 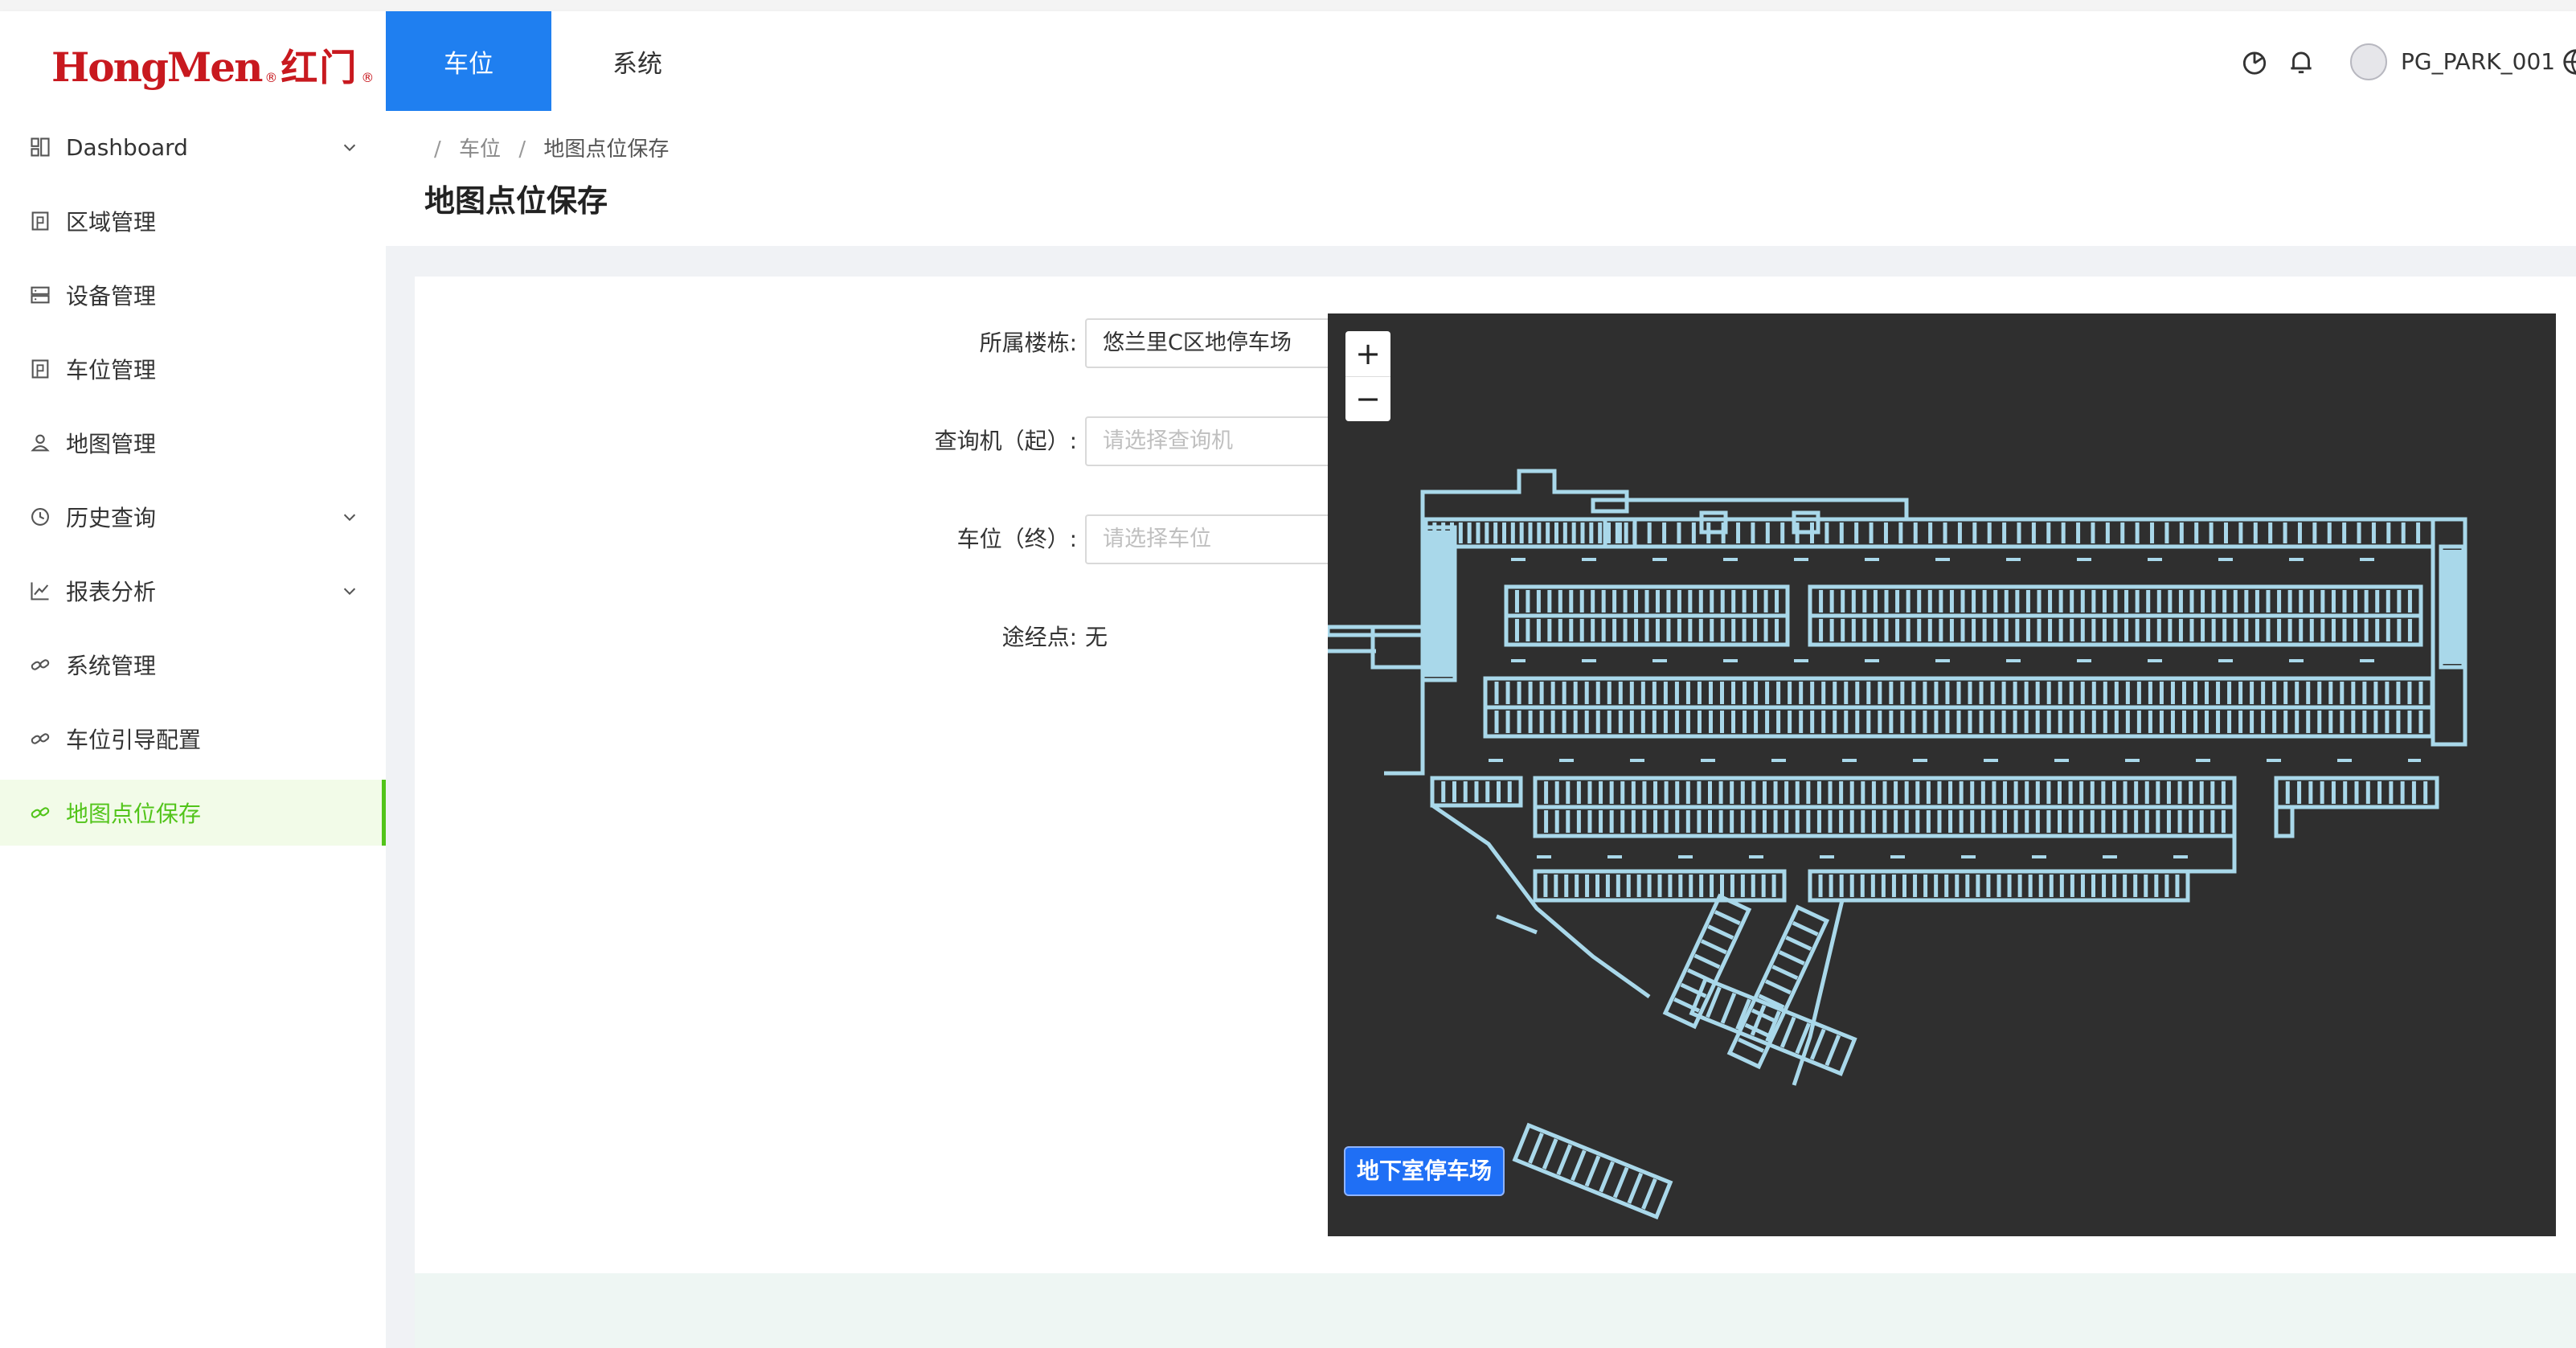 What do you see at coordinates (2368, 61) in the screenshot?
I see `avatar` at bounding box center [2368, 61].